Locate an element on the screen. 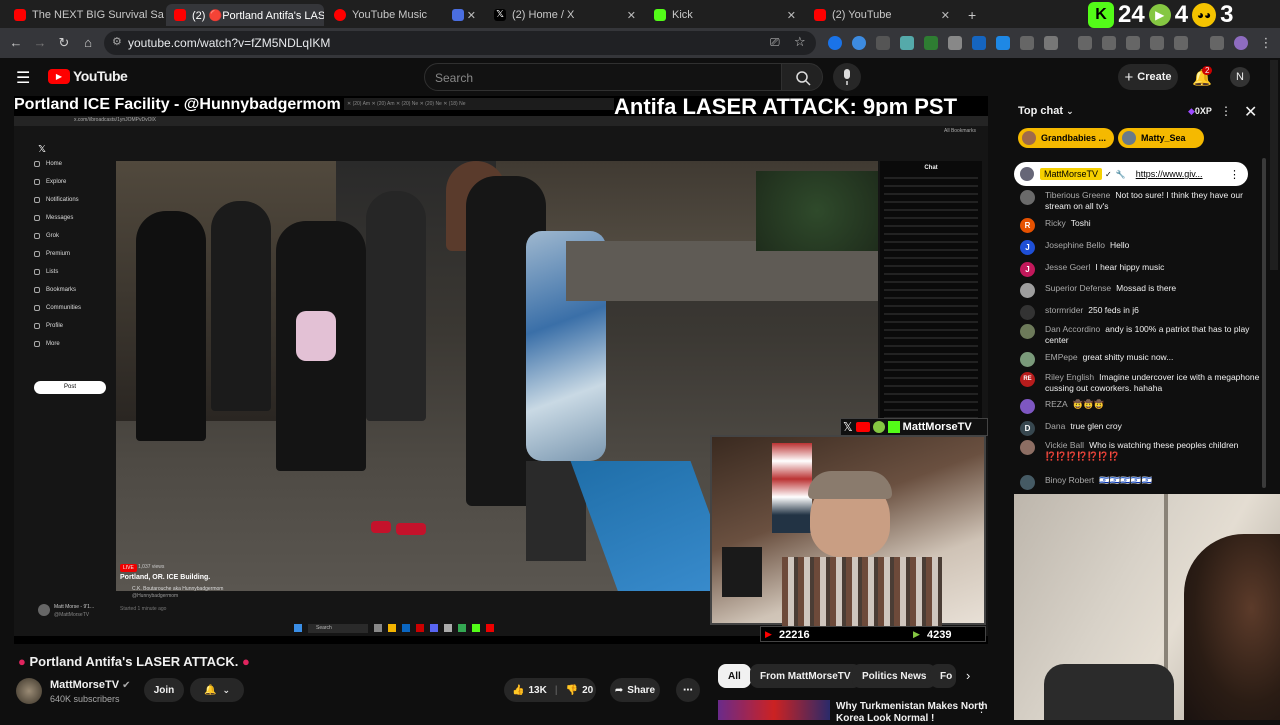 The width and height of the screenshot is (1280, 725). stream-counter-overlay: K 24 ▶ 4 ◕◕ 3 is located at coordinates (1184, 14).